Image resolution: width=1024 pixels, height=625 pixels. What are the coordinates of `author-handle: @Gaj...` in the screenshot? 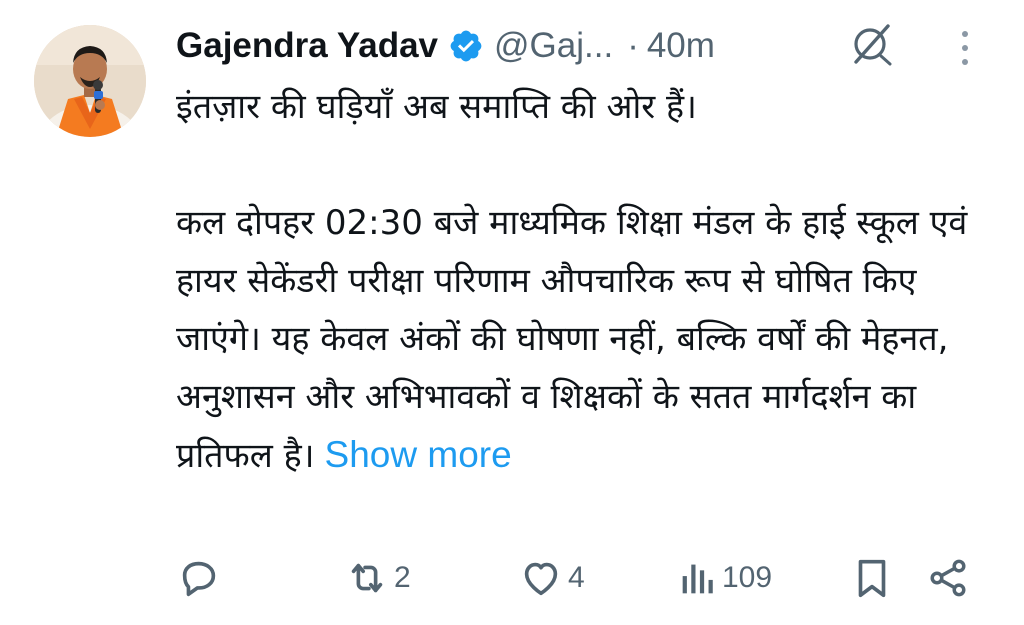 It's located at (553, 46).